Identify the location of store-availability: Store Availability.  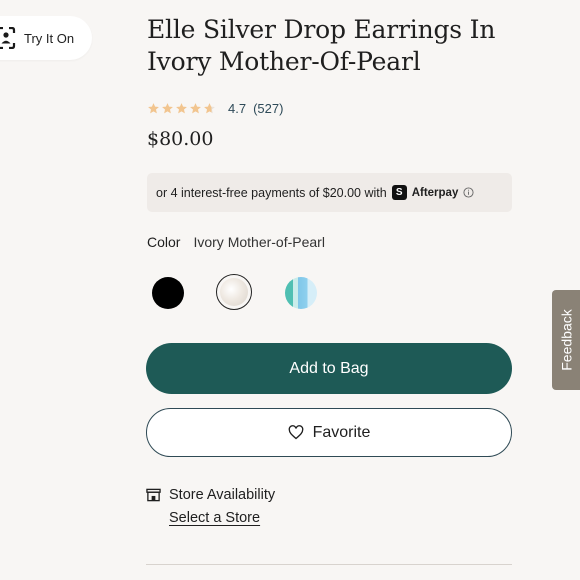
(210, 495).